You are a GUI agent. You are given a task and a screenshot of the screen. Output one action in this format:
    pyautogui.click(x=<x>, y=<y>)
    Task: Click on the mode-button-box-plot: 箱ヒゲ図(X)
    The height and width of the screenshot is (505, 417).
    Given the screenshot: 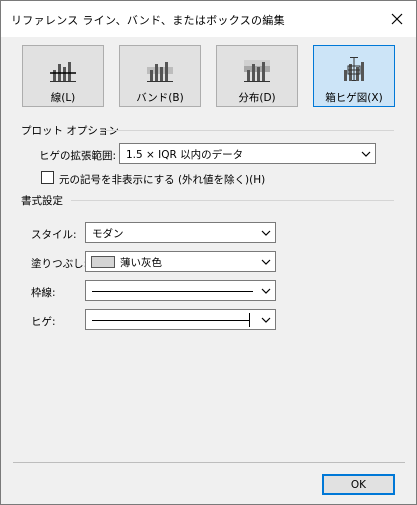 What is the action you would take?
    pyautogui.click(x=354, y=76)
    